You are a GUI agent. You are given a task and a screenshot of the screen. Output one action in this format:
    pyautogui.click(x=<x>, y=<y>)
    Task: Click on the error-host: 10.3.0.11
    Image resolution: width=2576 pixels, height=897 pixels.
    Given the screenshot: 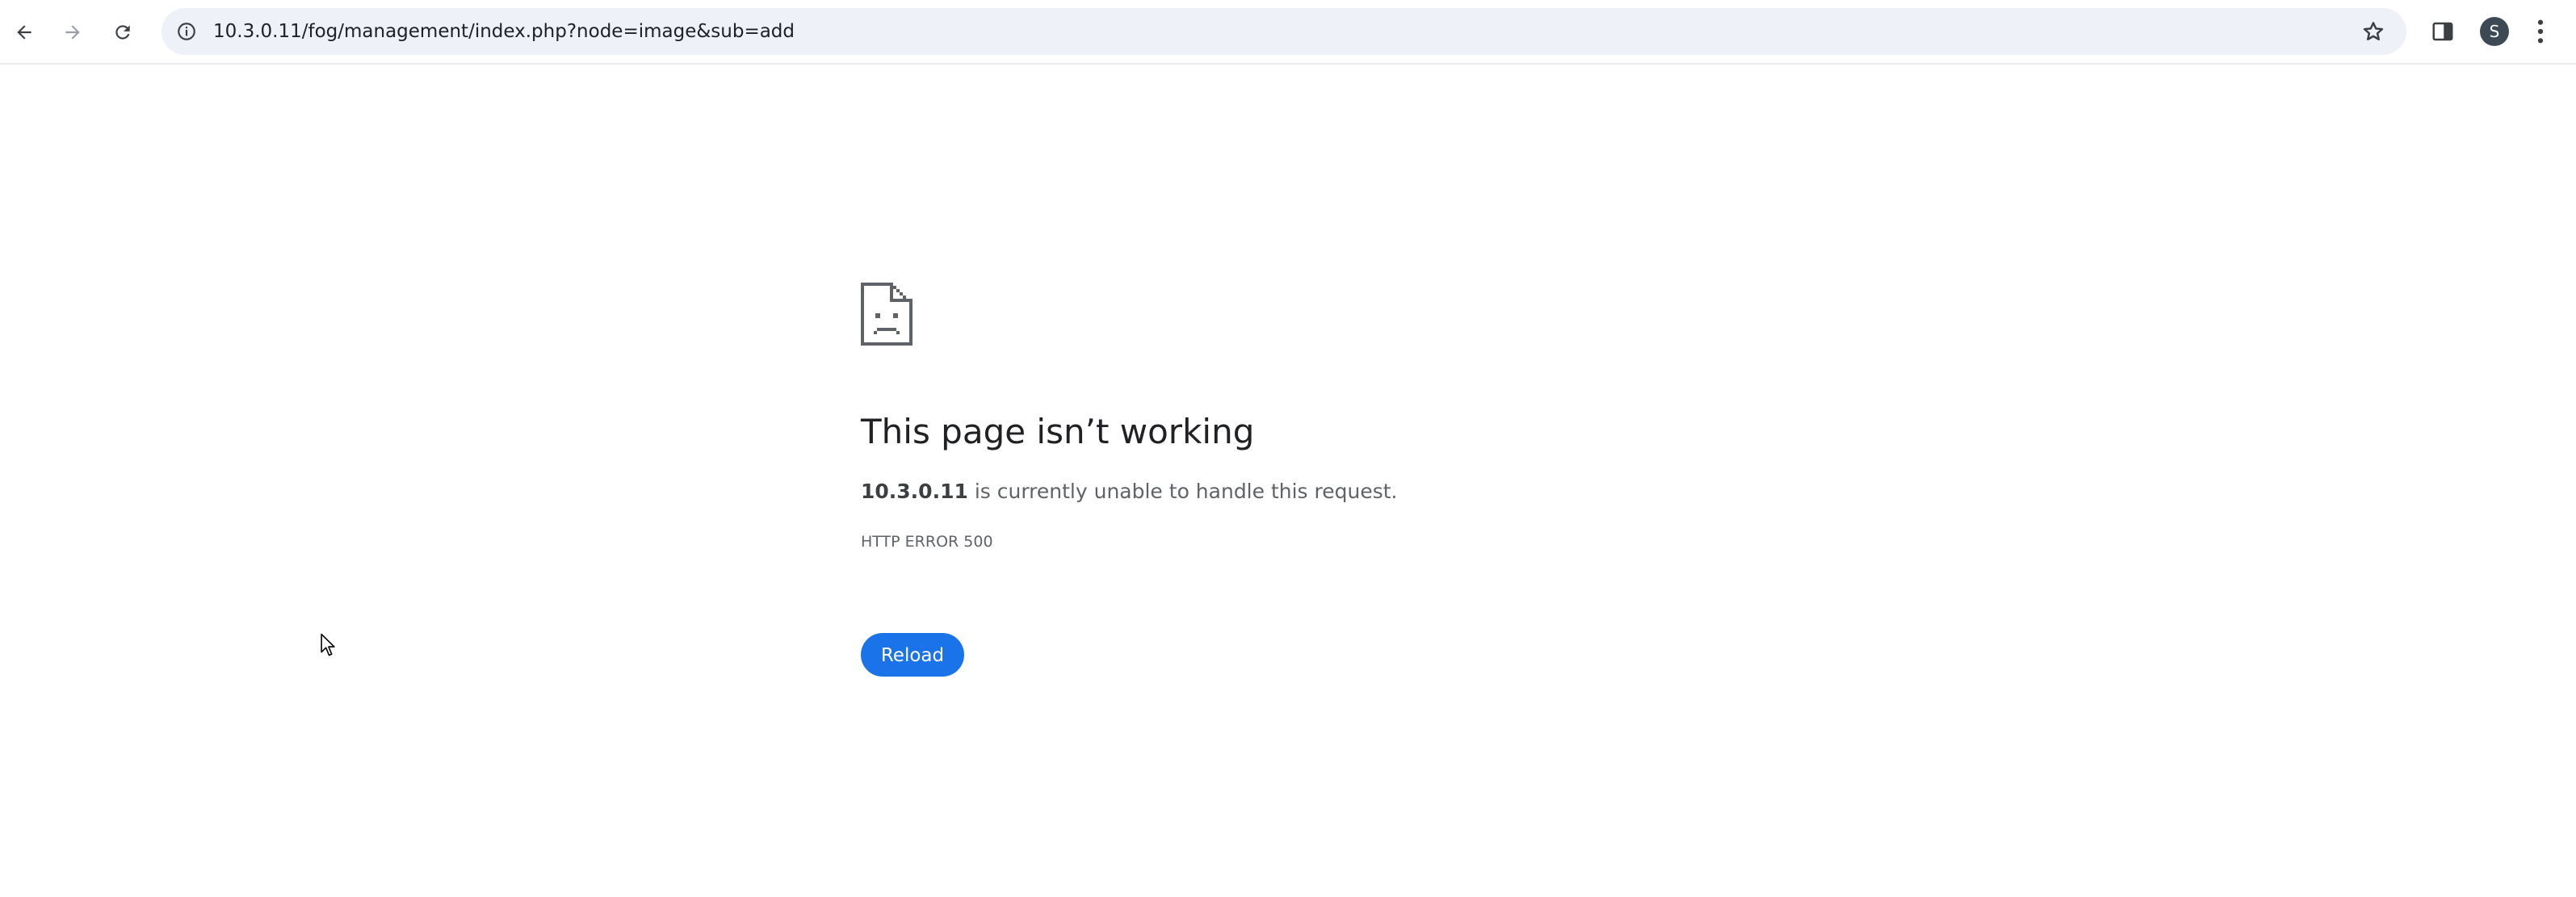 What is the action you would take?
    pyautogui.click(x=914, y=491)
    